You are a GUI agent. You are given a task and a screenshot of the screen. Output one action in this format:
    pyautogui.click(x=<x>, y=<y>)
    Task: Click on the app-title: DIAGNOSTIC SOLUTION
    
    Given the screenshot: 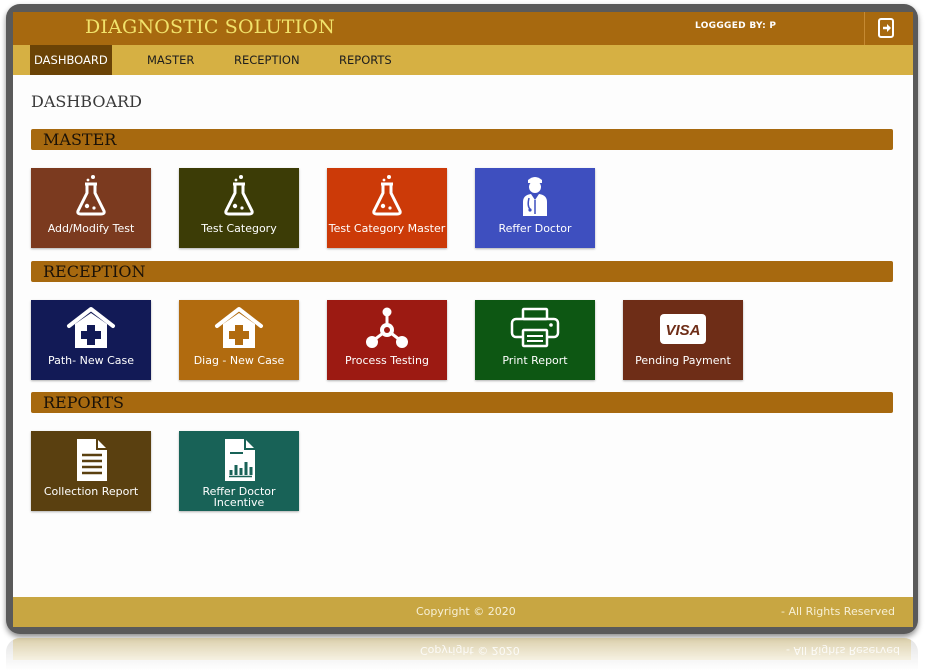 What is the action you would take?
    pyautogui.click(x=210, y=27)
    